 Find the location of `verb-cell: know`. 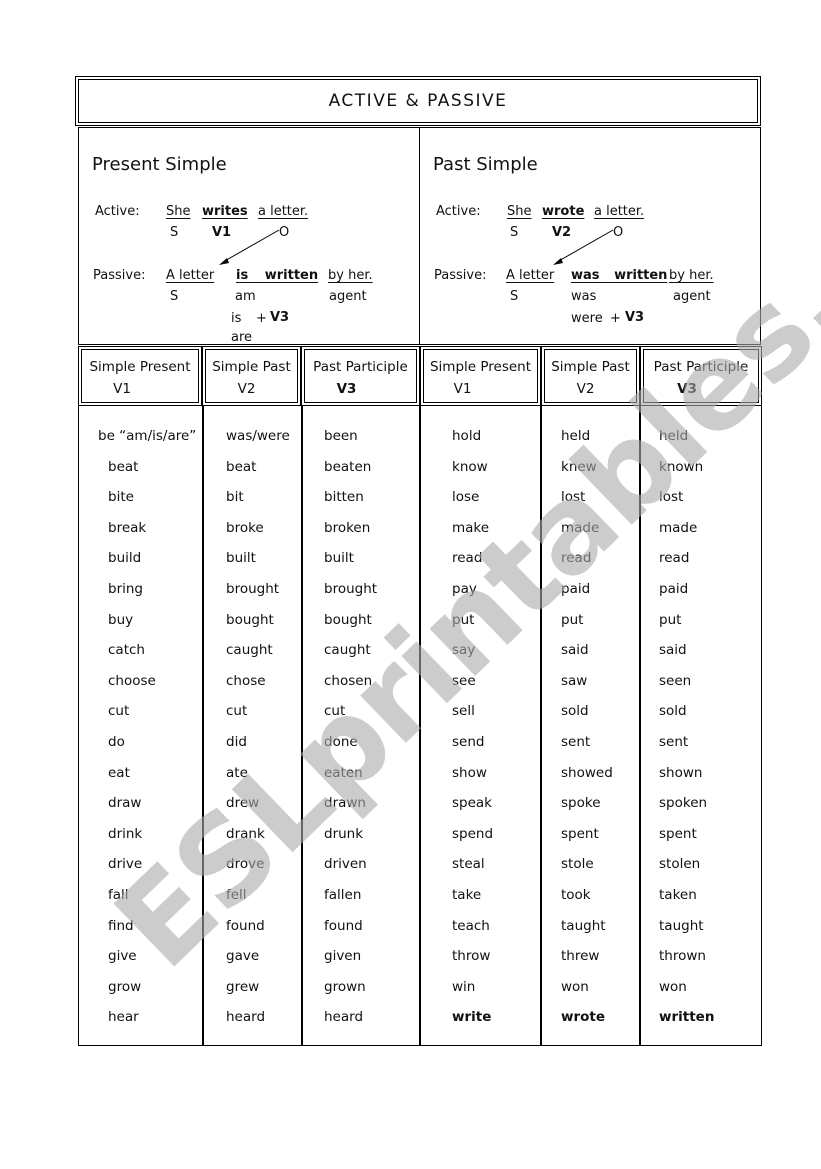

verb-cell: know is located at coordinates (470, 466).